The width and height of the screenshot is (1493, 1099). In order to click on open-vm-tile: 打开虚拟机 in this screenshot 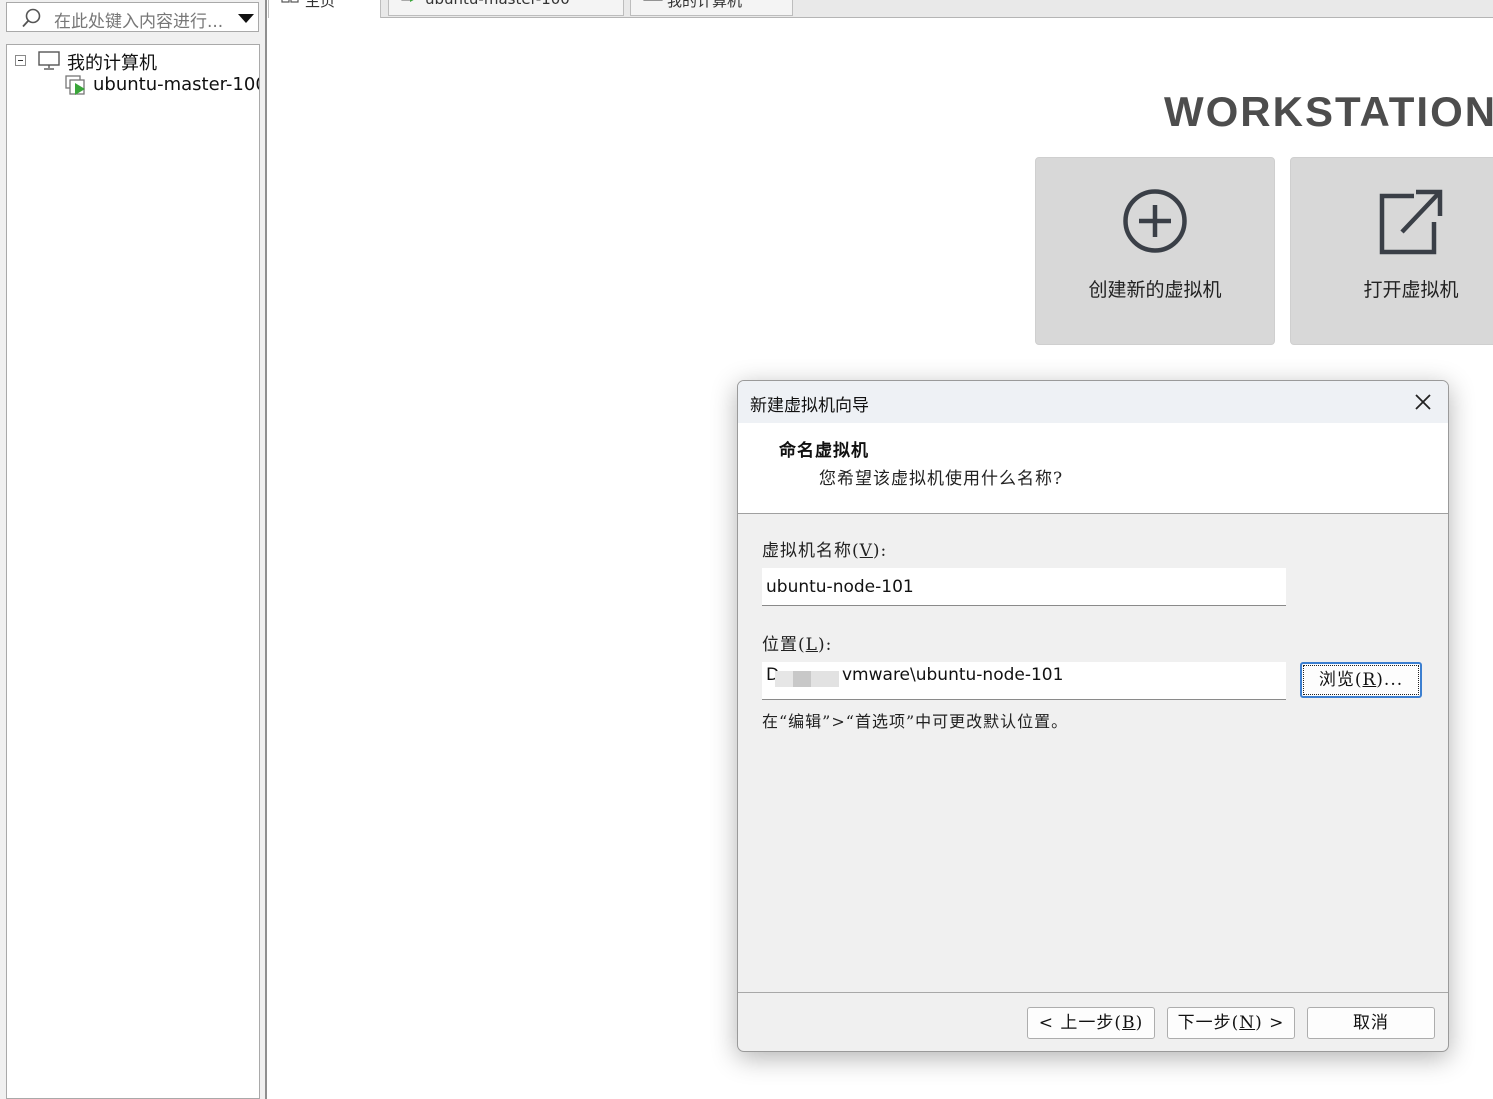, I will do `click(1391, 251)`.